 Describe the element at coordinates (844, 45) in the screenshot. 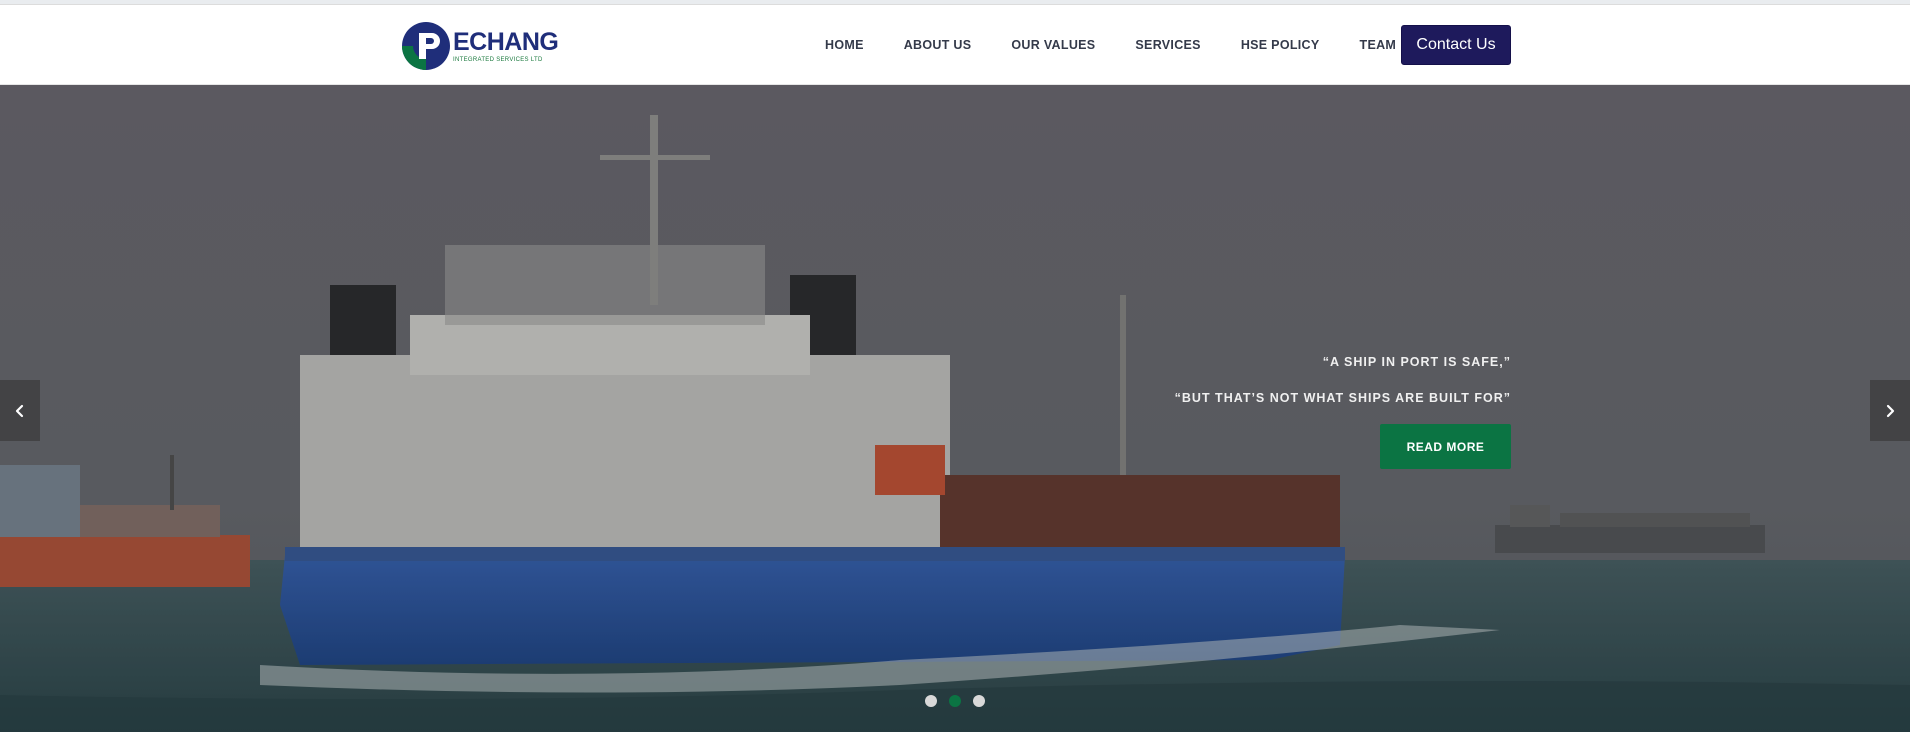

I see `nav-item-home: HOME` at that location.